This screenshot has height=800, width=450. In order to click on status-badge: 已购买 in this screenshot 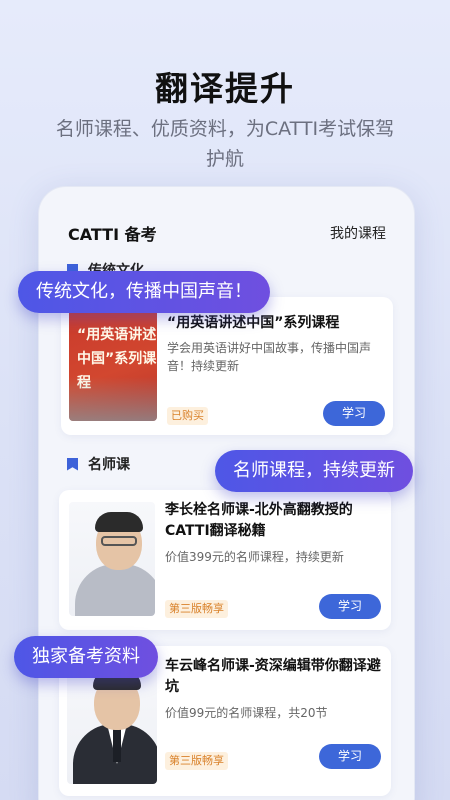, I will do `click(187, 416)`.